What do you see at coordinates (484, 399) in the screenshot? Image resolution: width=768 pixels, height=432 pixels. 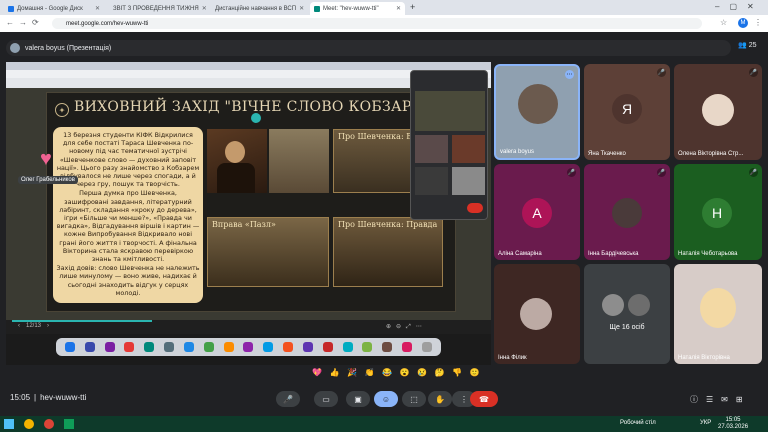 I see `leave-call-button: ☎` at bounding box center [484, 399].